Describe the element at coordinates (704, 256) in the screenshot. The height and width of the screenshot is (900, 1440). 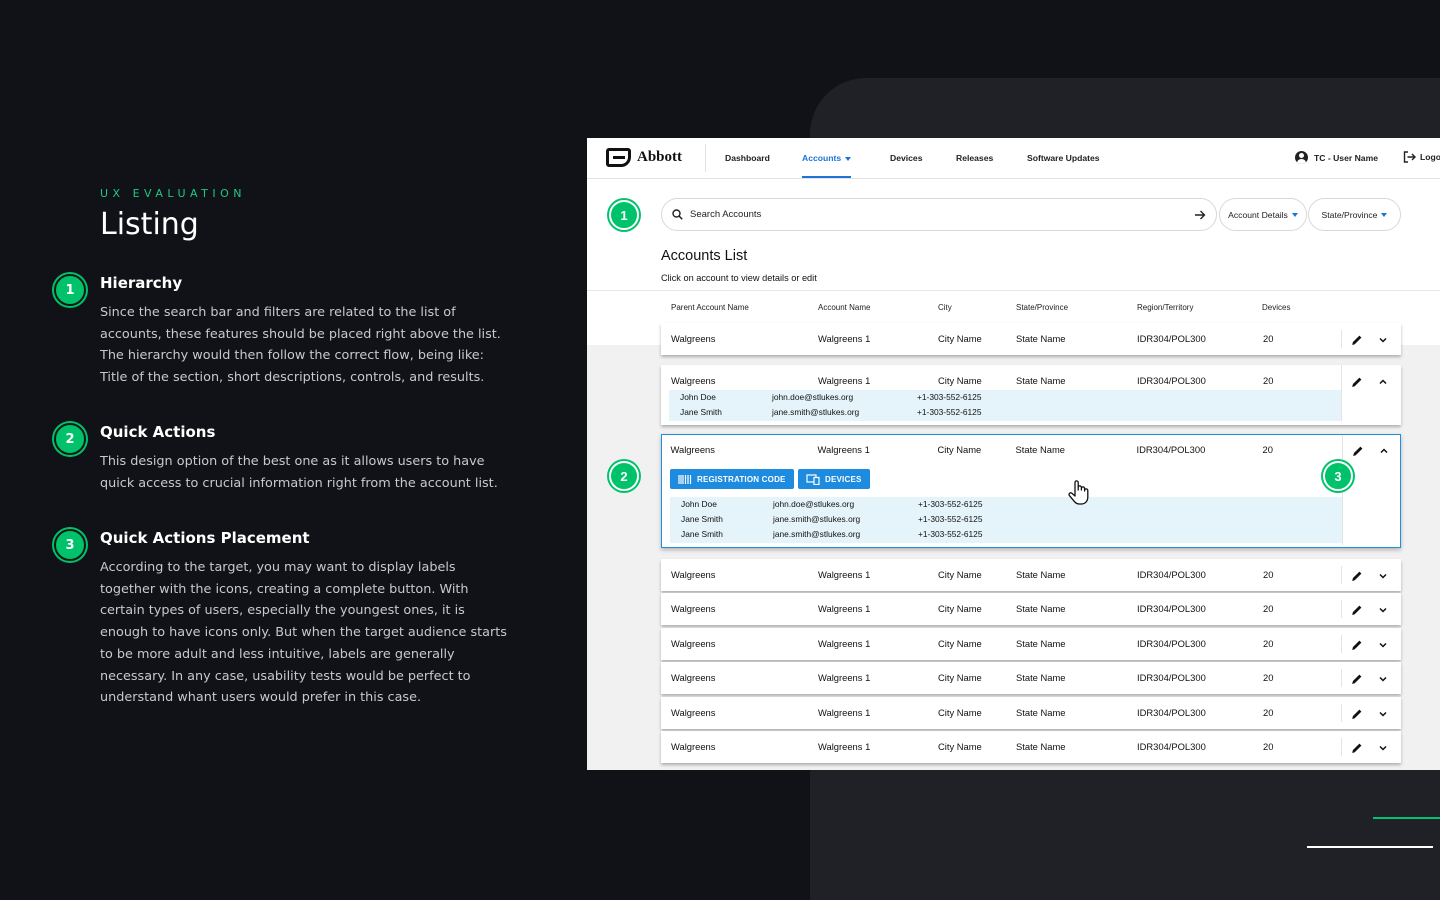
I see `list-title: Accounts List` at that location.